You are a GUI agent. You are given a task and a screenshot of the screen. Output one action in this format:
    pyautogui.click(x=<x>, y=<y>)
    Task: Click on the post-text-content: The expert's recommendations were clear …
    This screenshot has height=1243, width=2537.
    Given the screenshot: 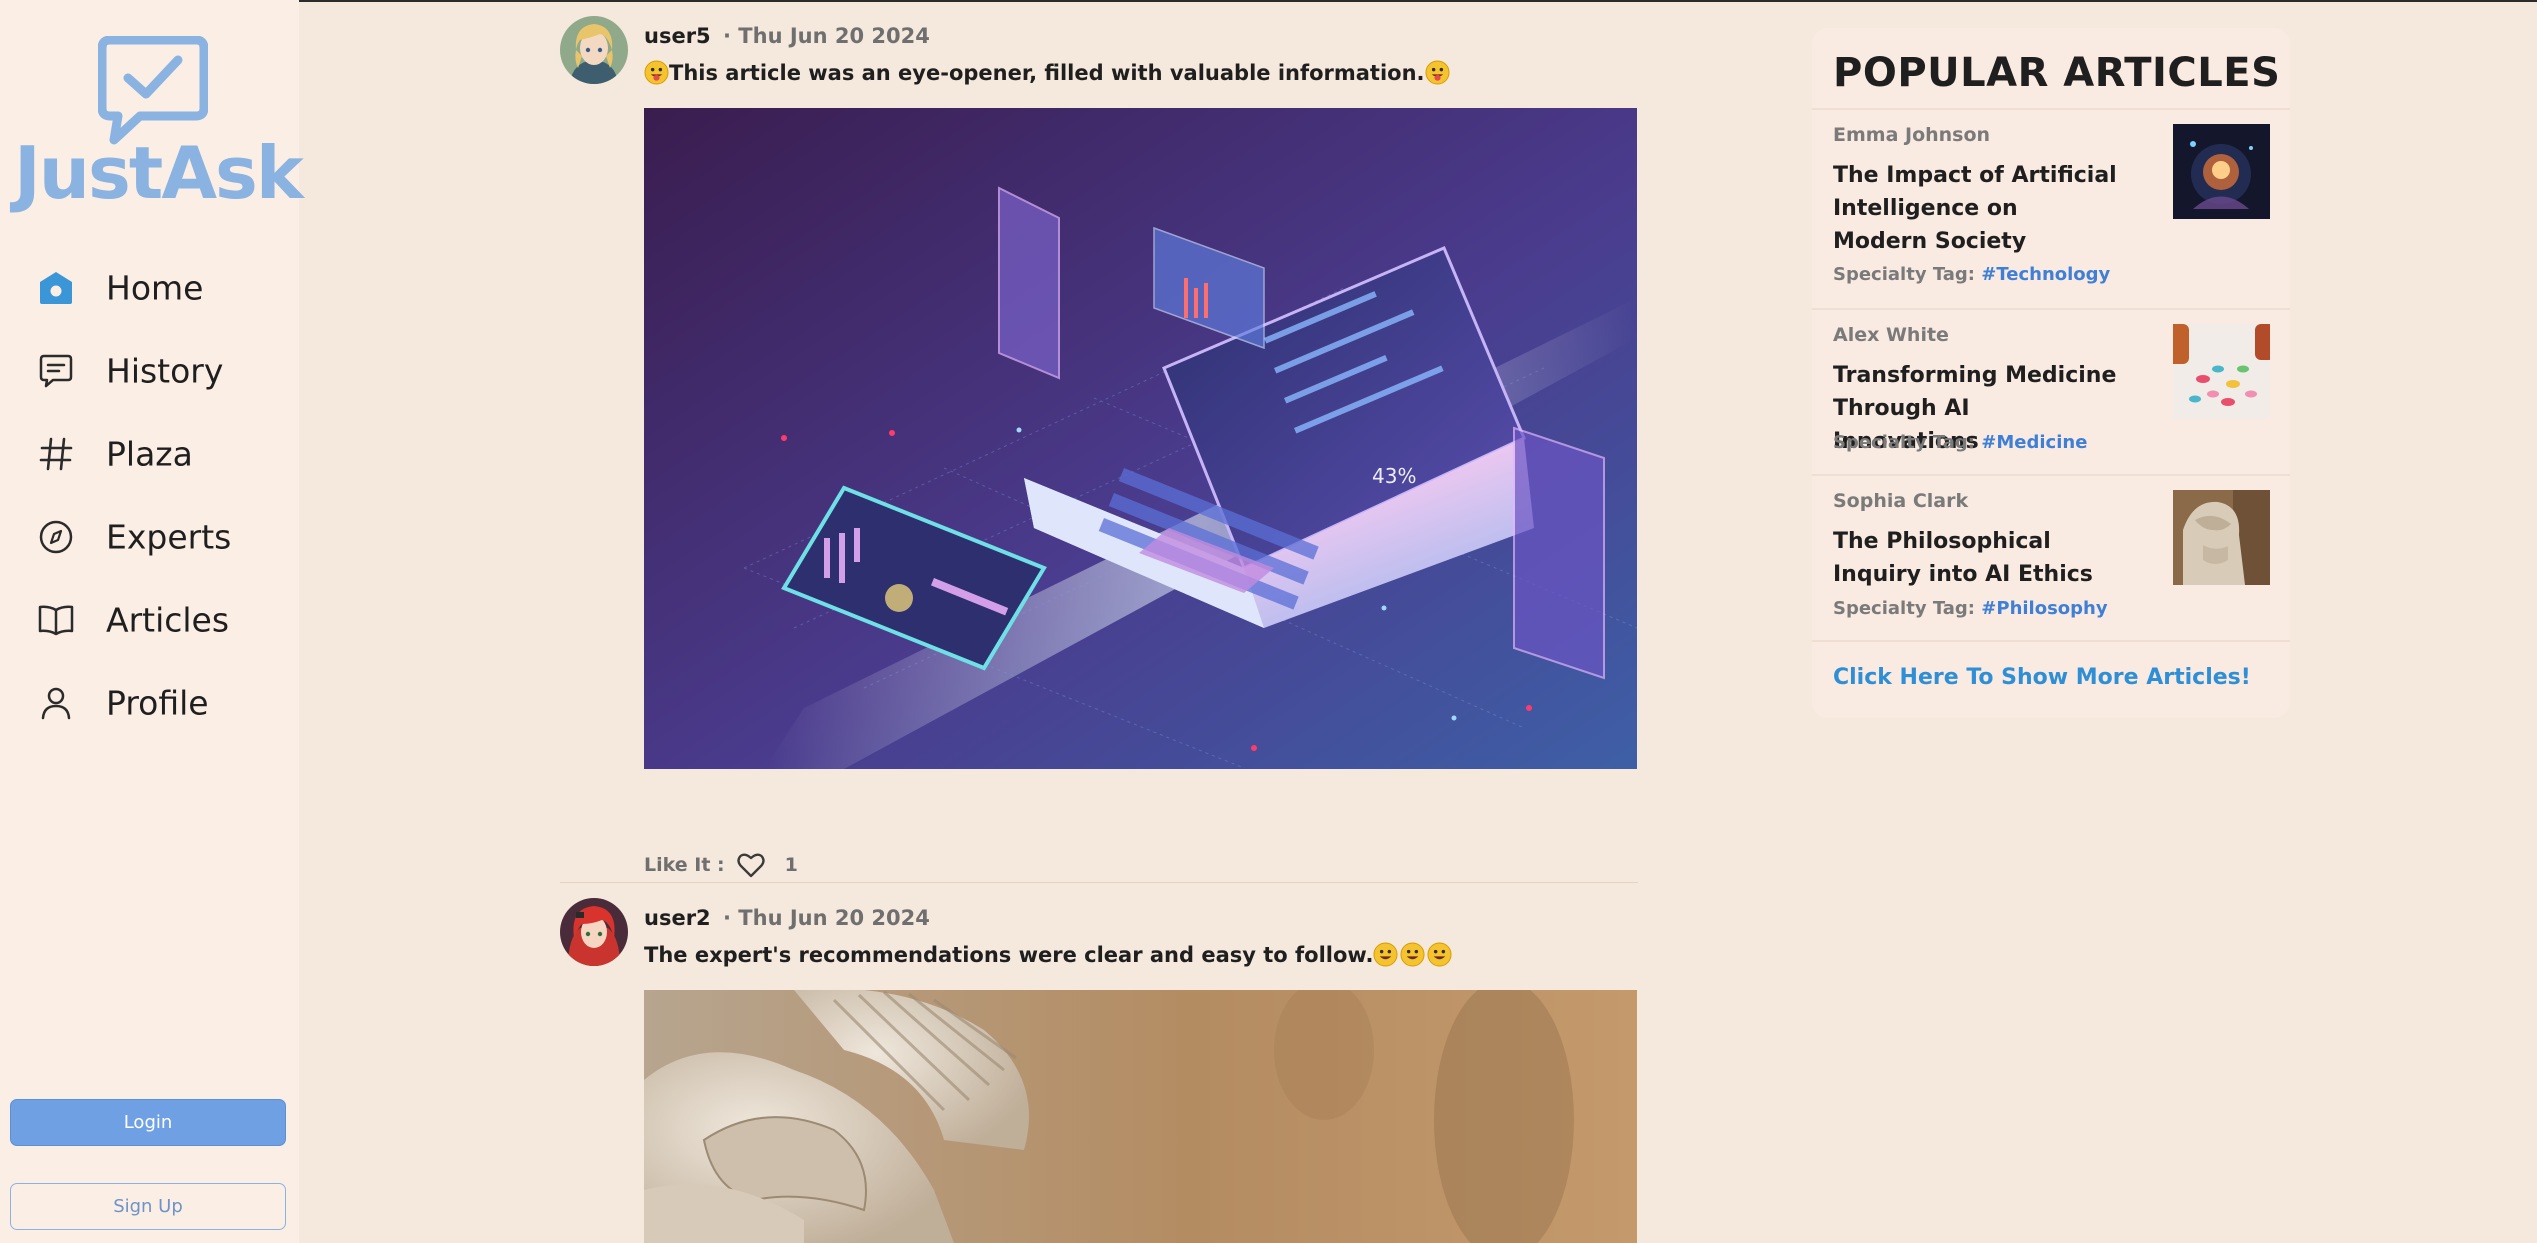 What is the action you would take?
    pyautogui.click(x=1009, y=955)
    